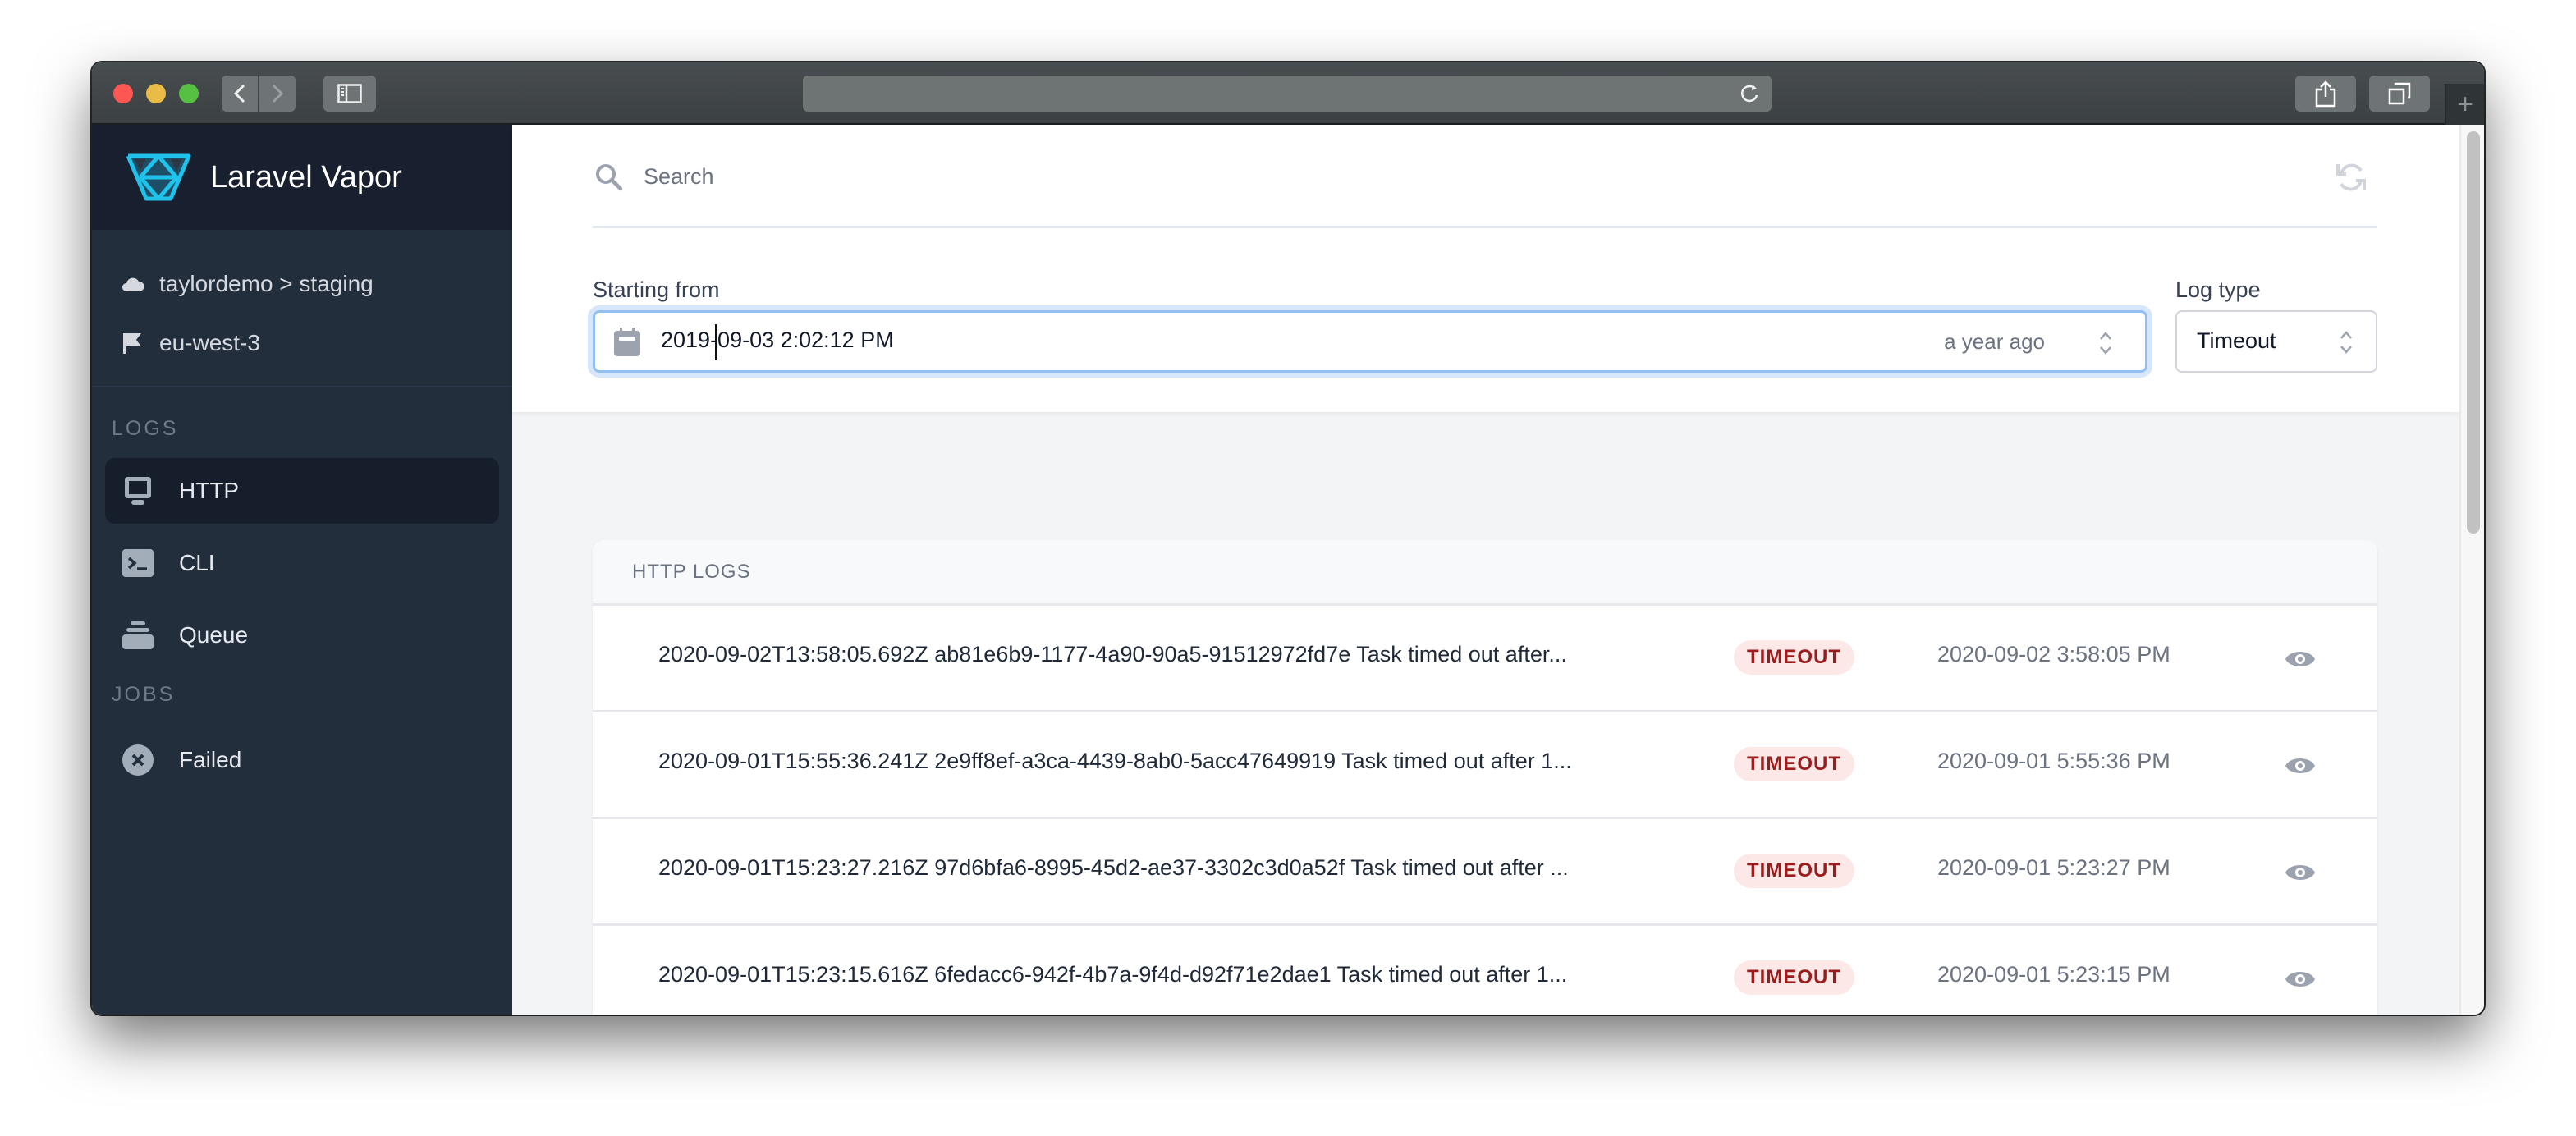 This screenshot has width=2576, height=1136. Describe the element at coordinates (134, 343) in the screenshot. I see `flag-icon` at that location.